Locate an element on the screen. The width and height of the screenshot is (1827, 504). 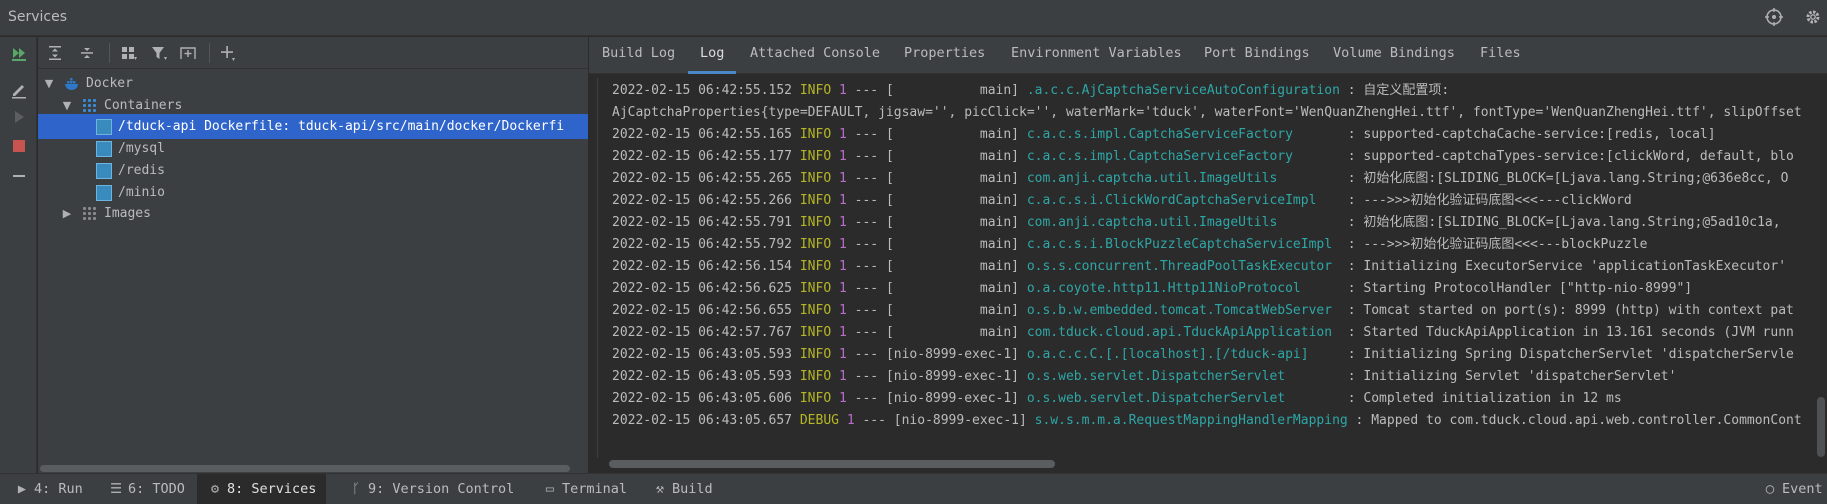
log-timestamp: 2022-02-15 06:43:05.657 is located at coordinates (702, 420).